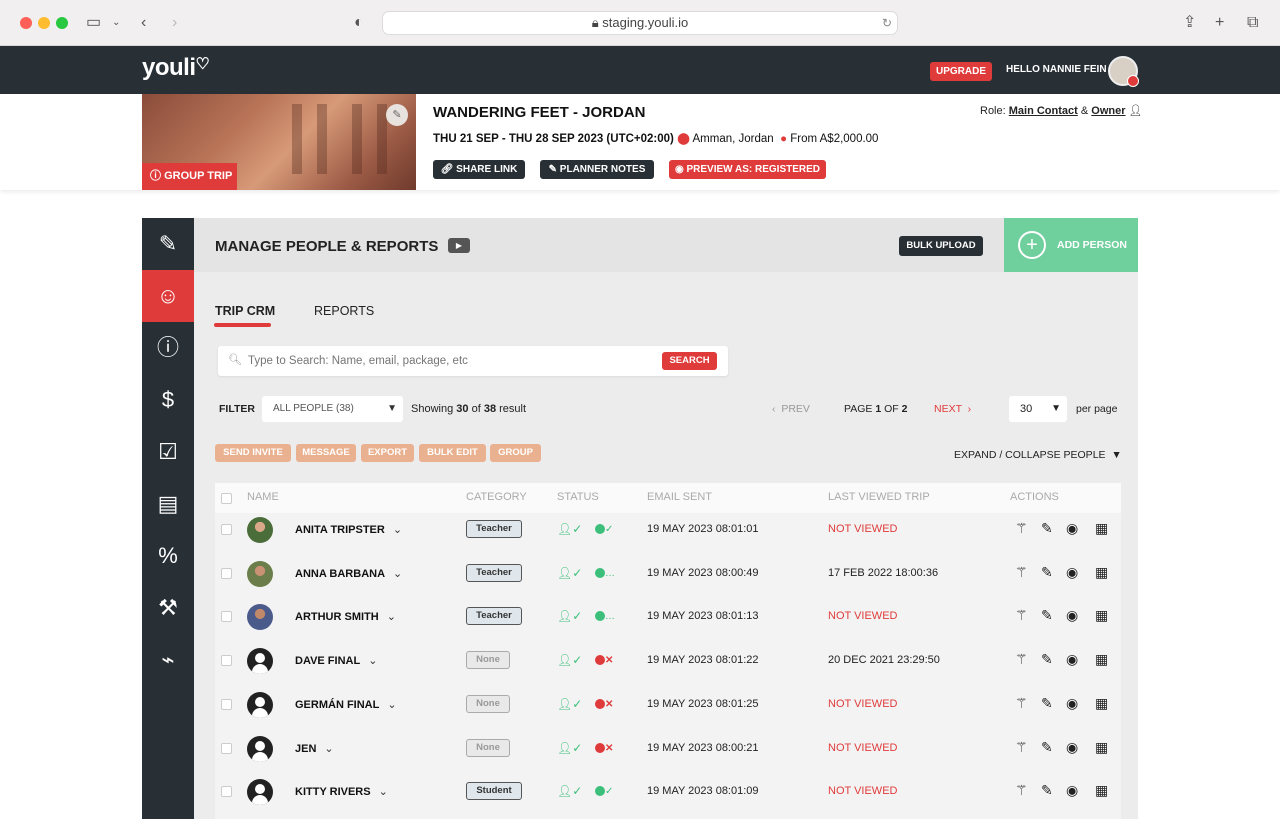 The height and width of the screenshot is (819, 1280). What do you see at coordinates (1043, 111) in the screenshot?
I see `main-contact-link: Main Contact` at bounding box center [1043, 111].